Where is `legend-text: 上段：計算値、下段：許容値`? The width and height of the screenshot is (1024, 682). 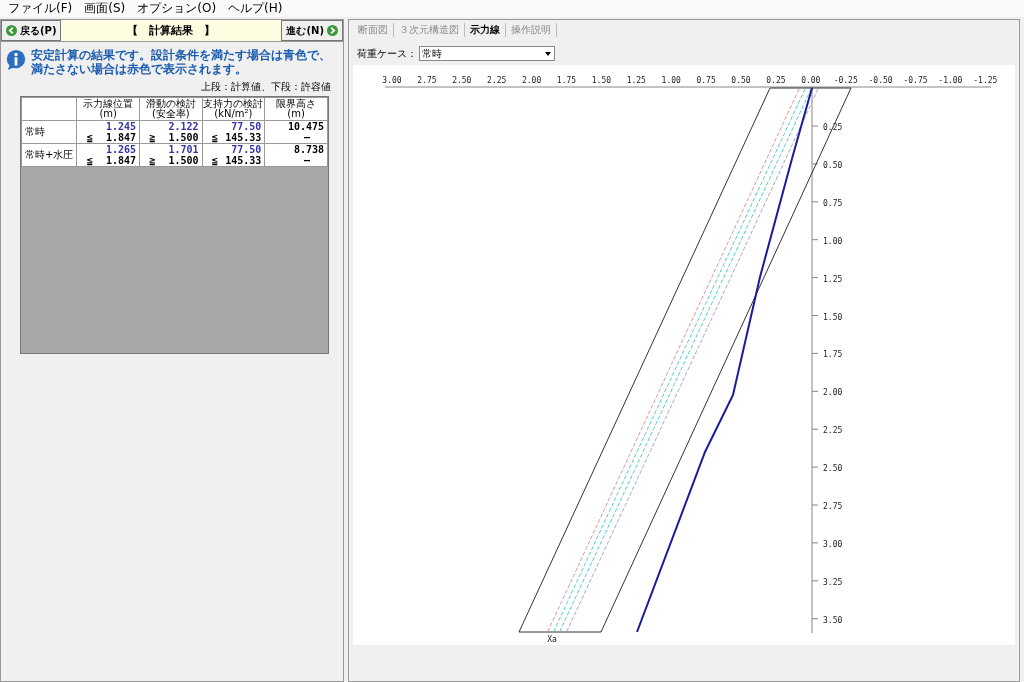 legend-text: 上段：計算値、下段：許容値 is located at coordinates (266, 87).